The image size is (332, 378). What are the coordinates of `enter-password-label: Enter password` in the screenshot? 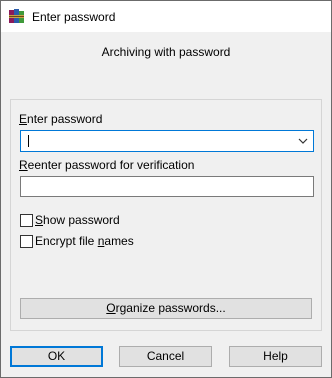 It's located at (60, 119).